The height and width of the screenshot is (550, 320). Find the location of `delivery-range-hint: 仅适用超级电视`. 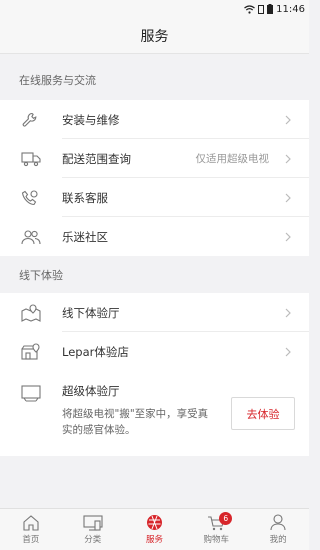

delivery-range-hint: 仅适用超级电视 is located at coordinates (232, 159).